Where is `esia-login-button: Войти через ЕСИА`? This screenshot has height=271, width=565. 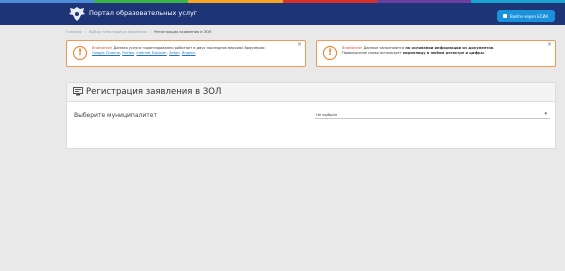 esia-login-button: Войти через ЕСИА is located at coordinates (526, 16).